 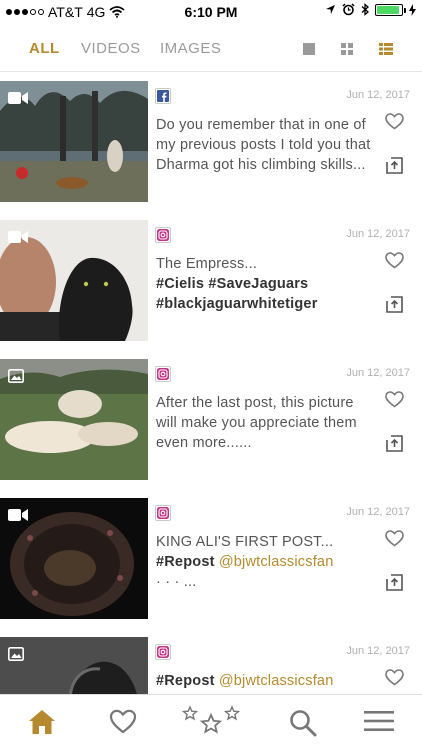 I want to click on status-right, so click(x=370, y=9).